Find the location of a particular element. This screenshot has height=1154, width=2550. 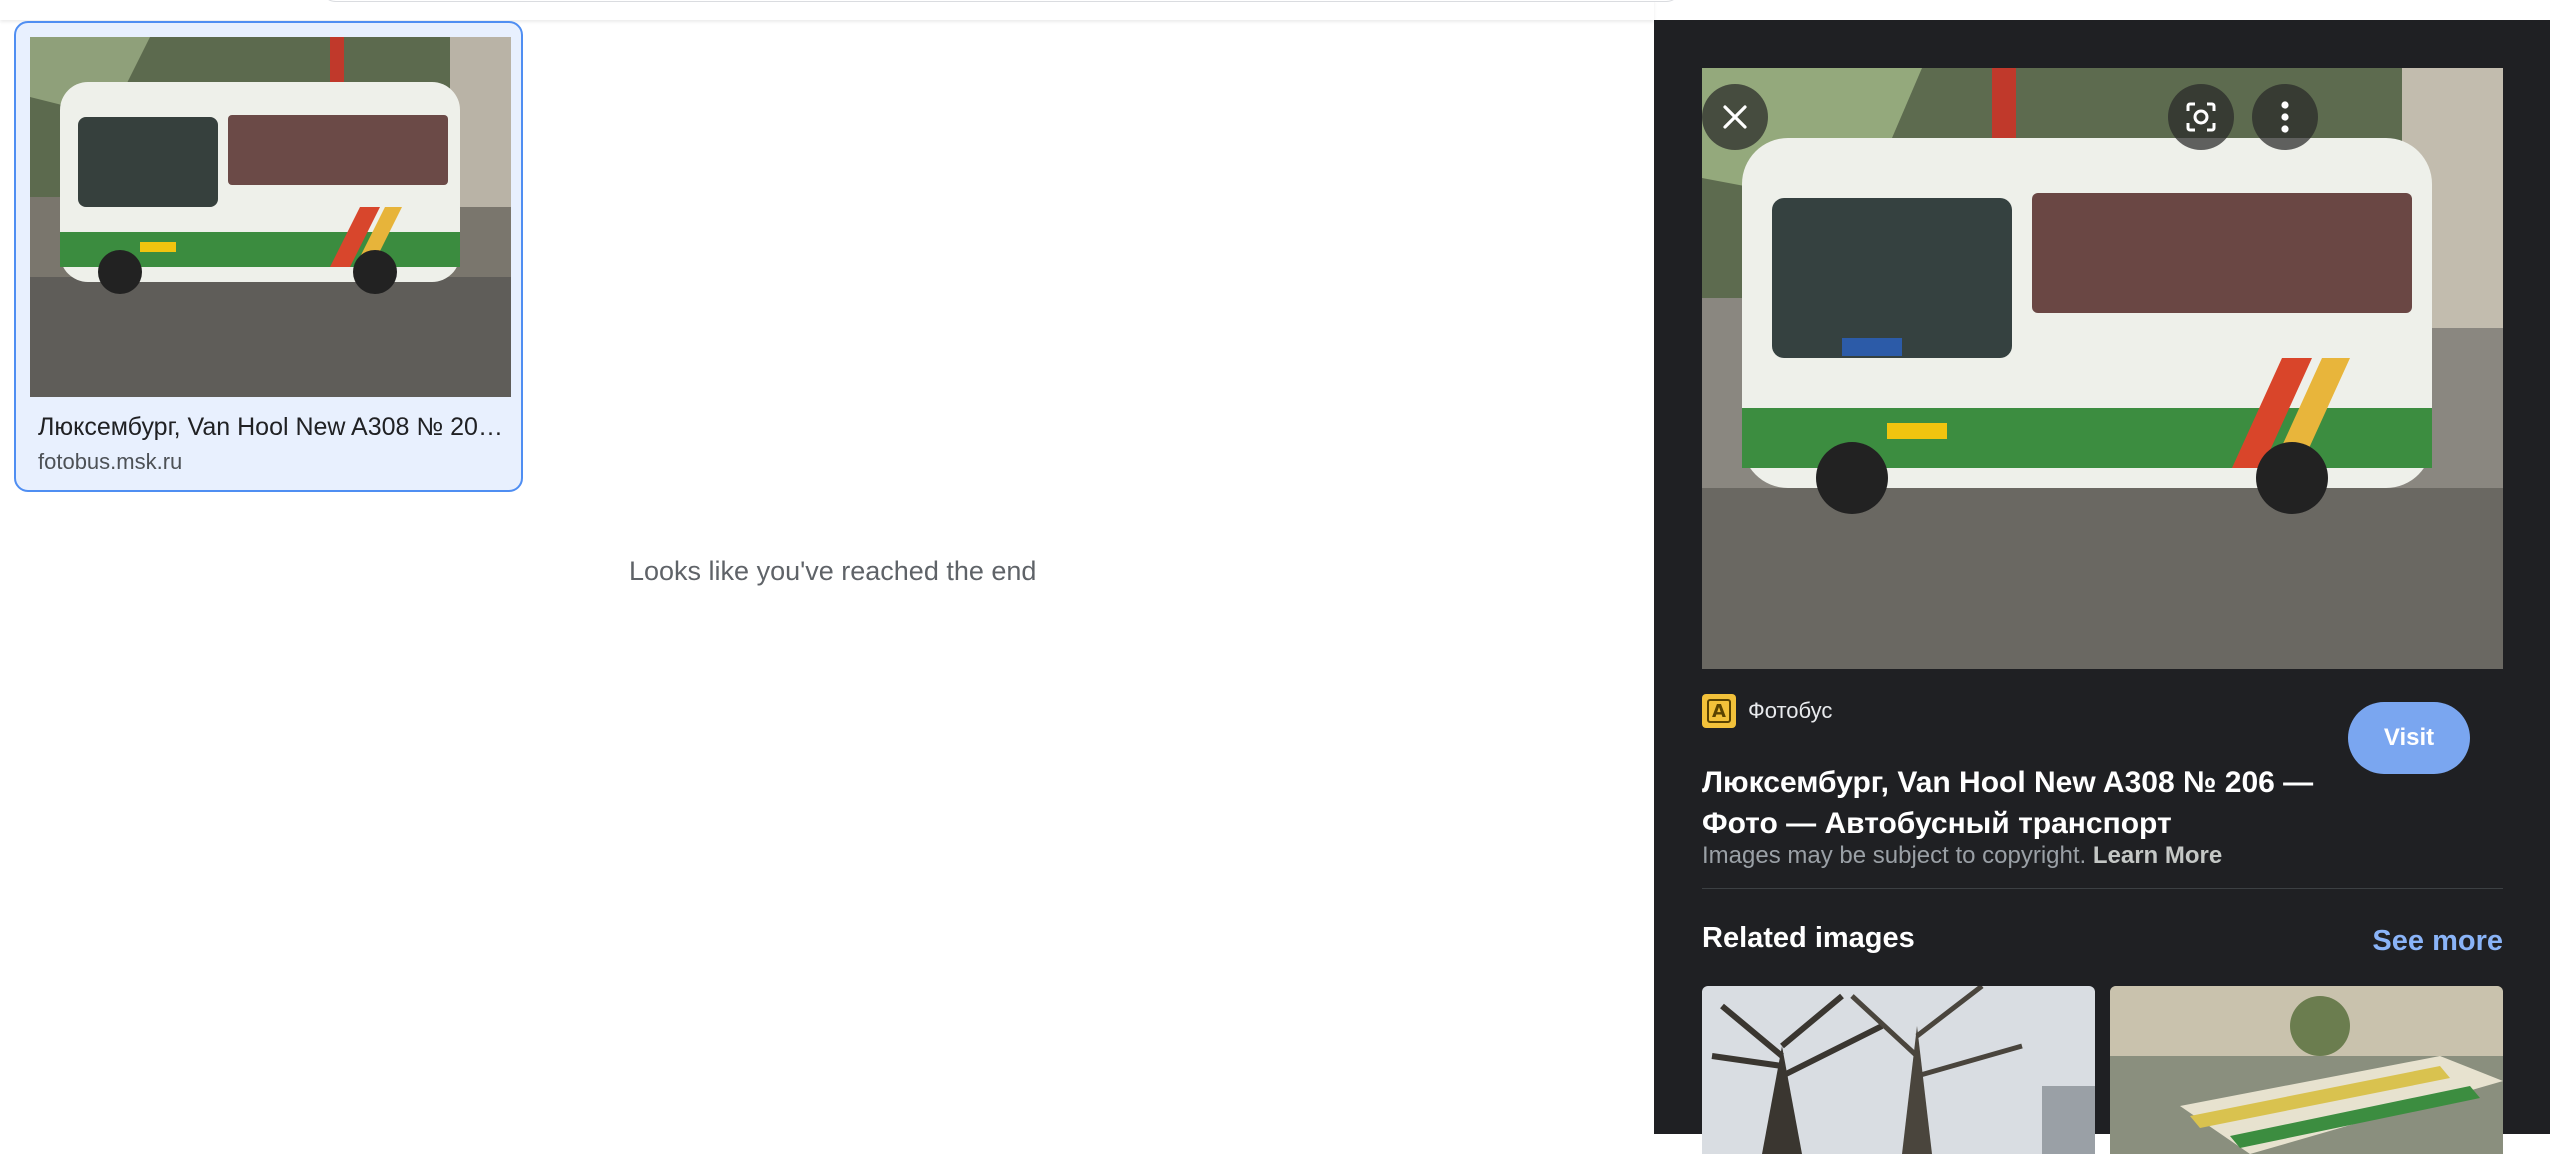

result-thumbnail is located at coordinates (270, 217).